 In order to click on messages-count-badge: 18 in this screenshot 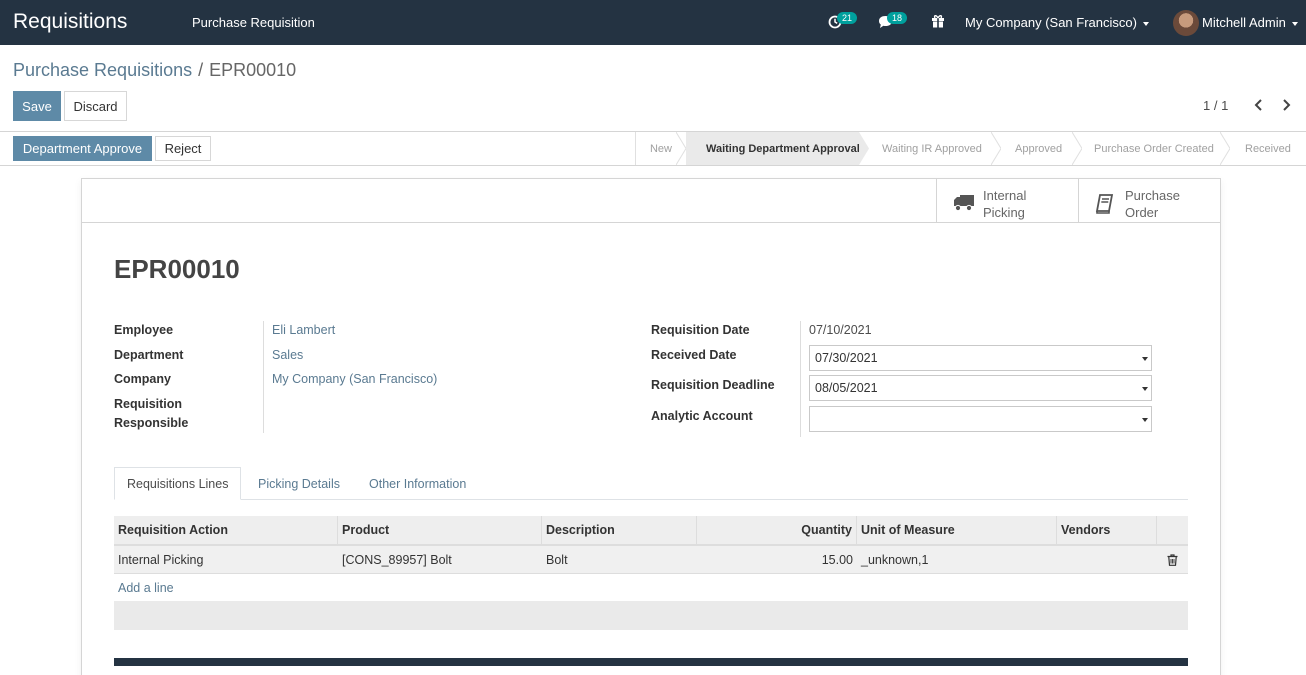, I will do `click(897, 18)`.